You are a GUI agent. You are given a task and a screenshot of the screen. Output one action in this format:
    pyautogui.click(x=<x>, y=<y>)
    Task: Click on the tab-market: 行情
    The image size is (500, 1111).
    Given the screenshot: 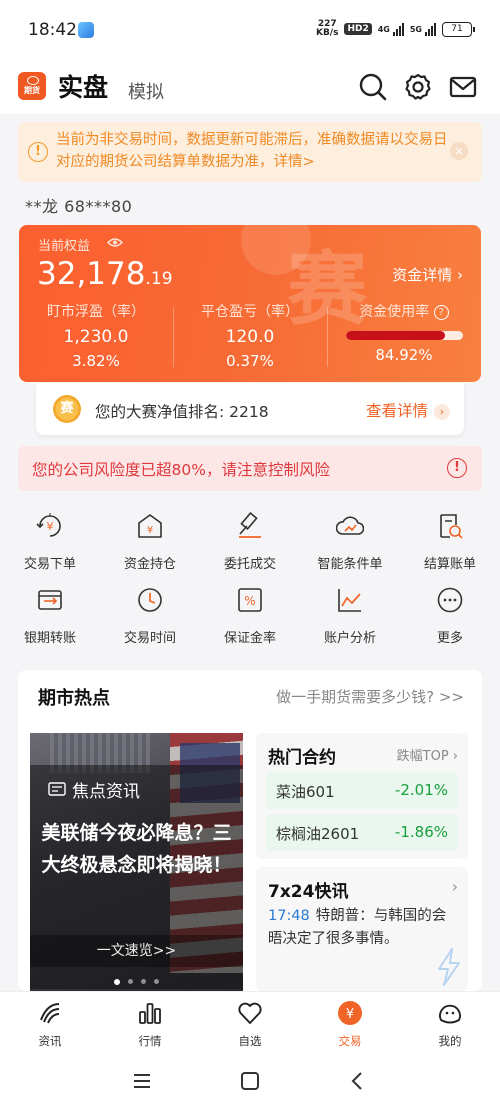 What is the action you would take?
    pyautogui.click(x=150, y=1024)
    